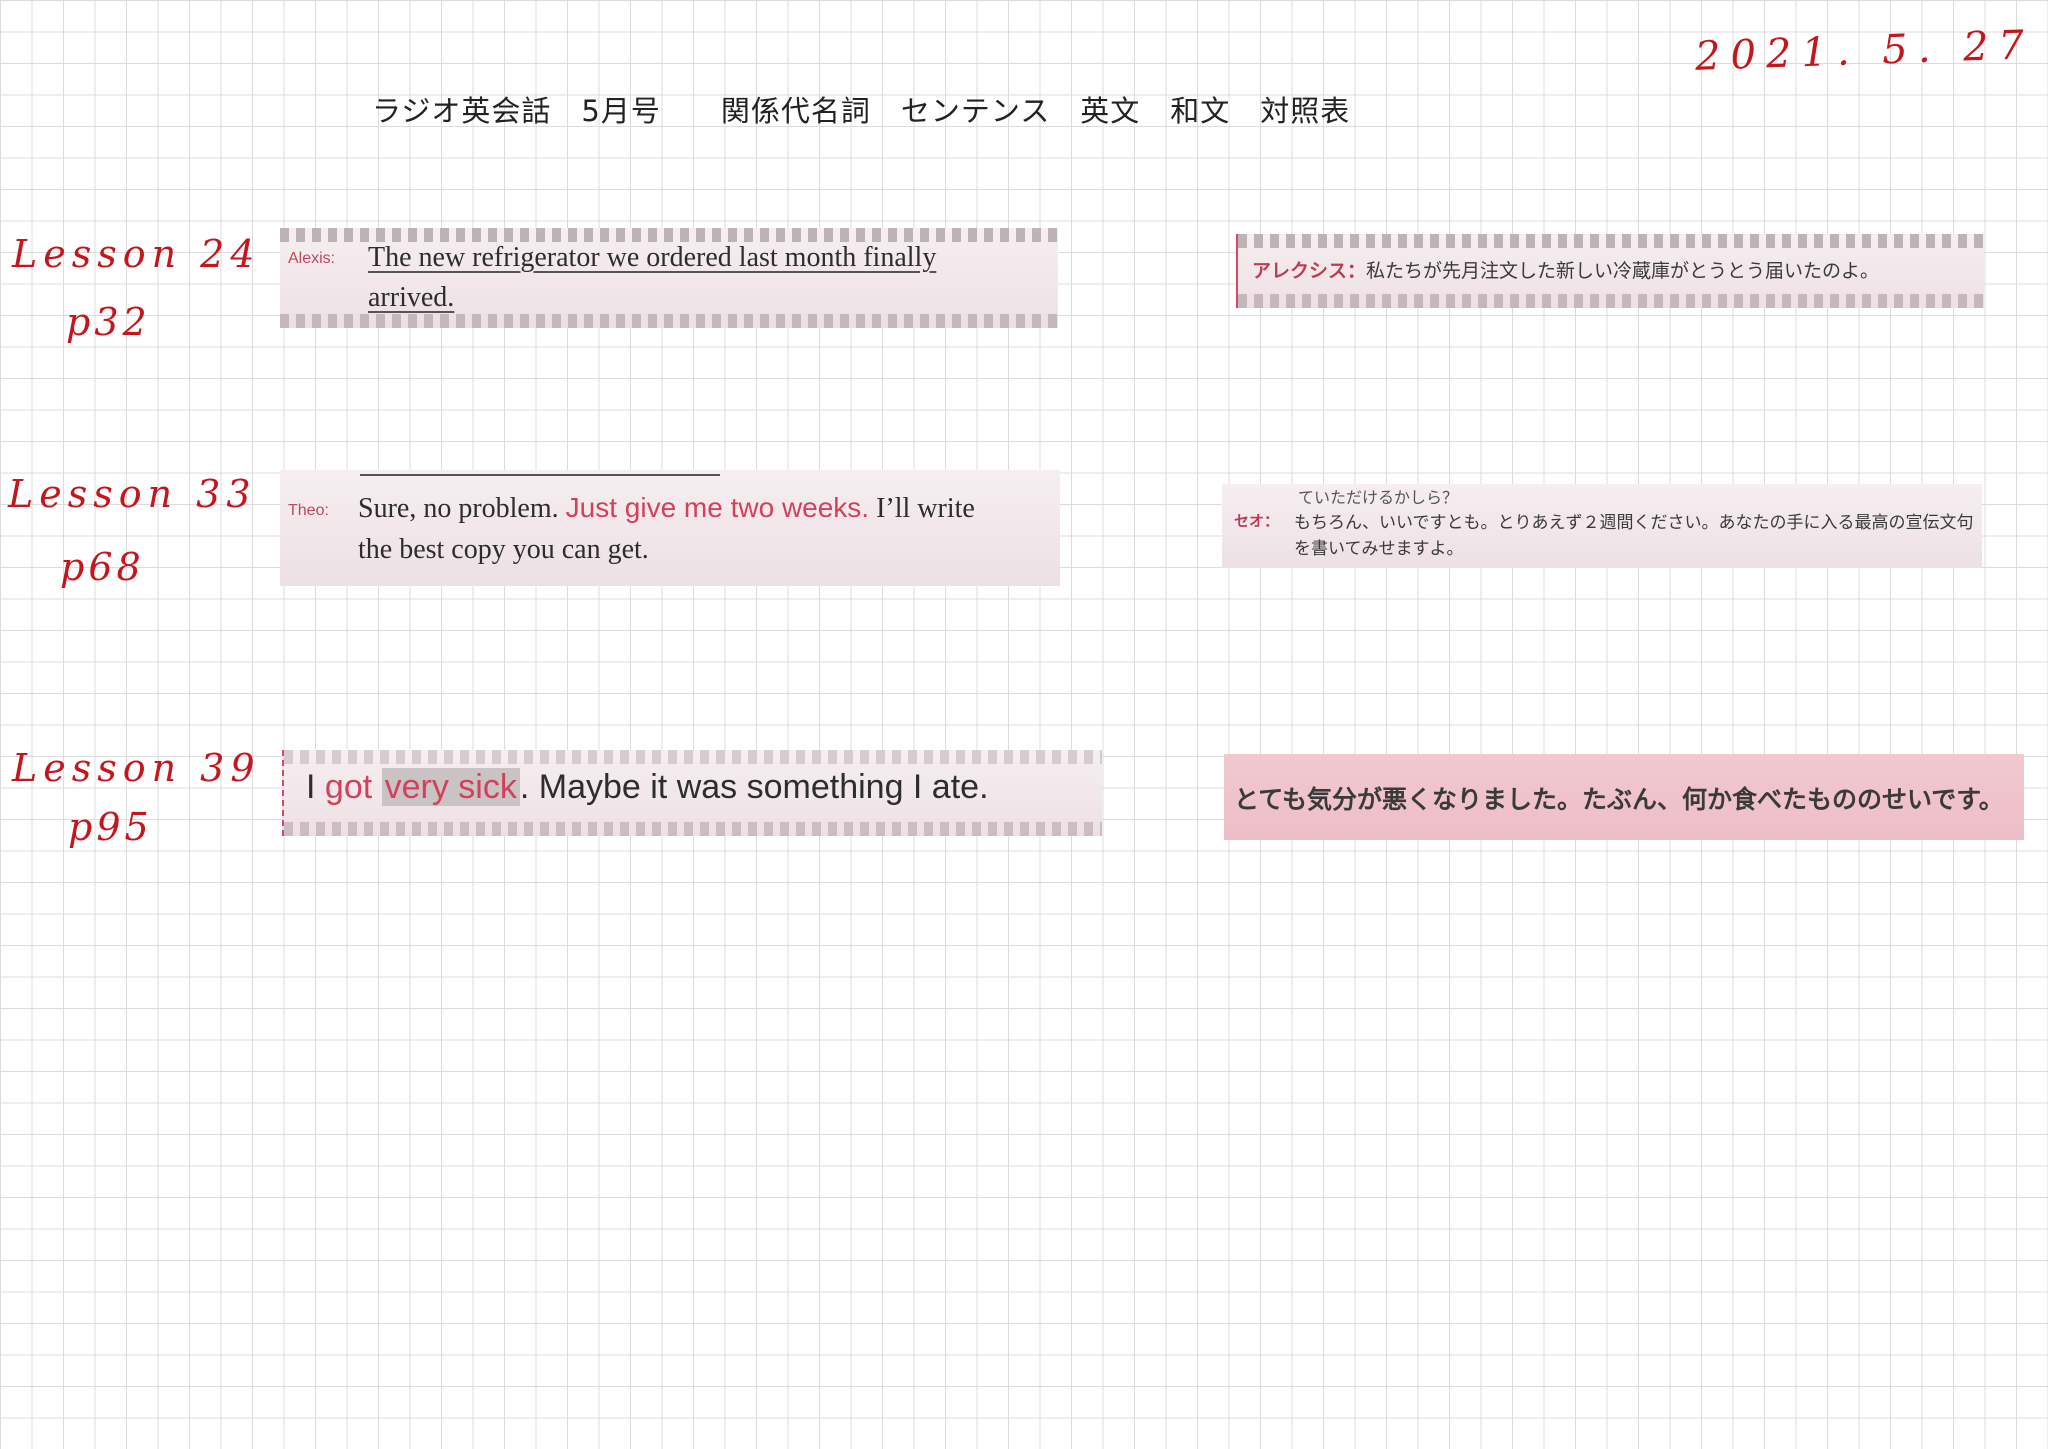  Describe the element at coordinates (136, 768) in the screenshot. I see `lesson-label: Lesson 39` at that location.